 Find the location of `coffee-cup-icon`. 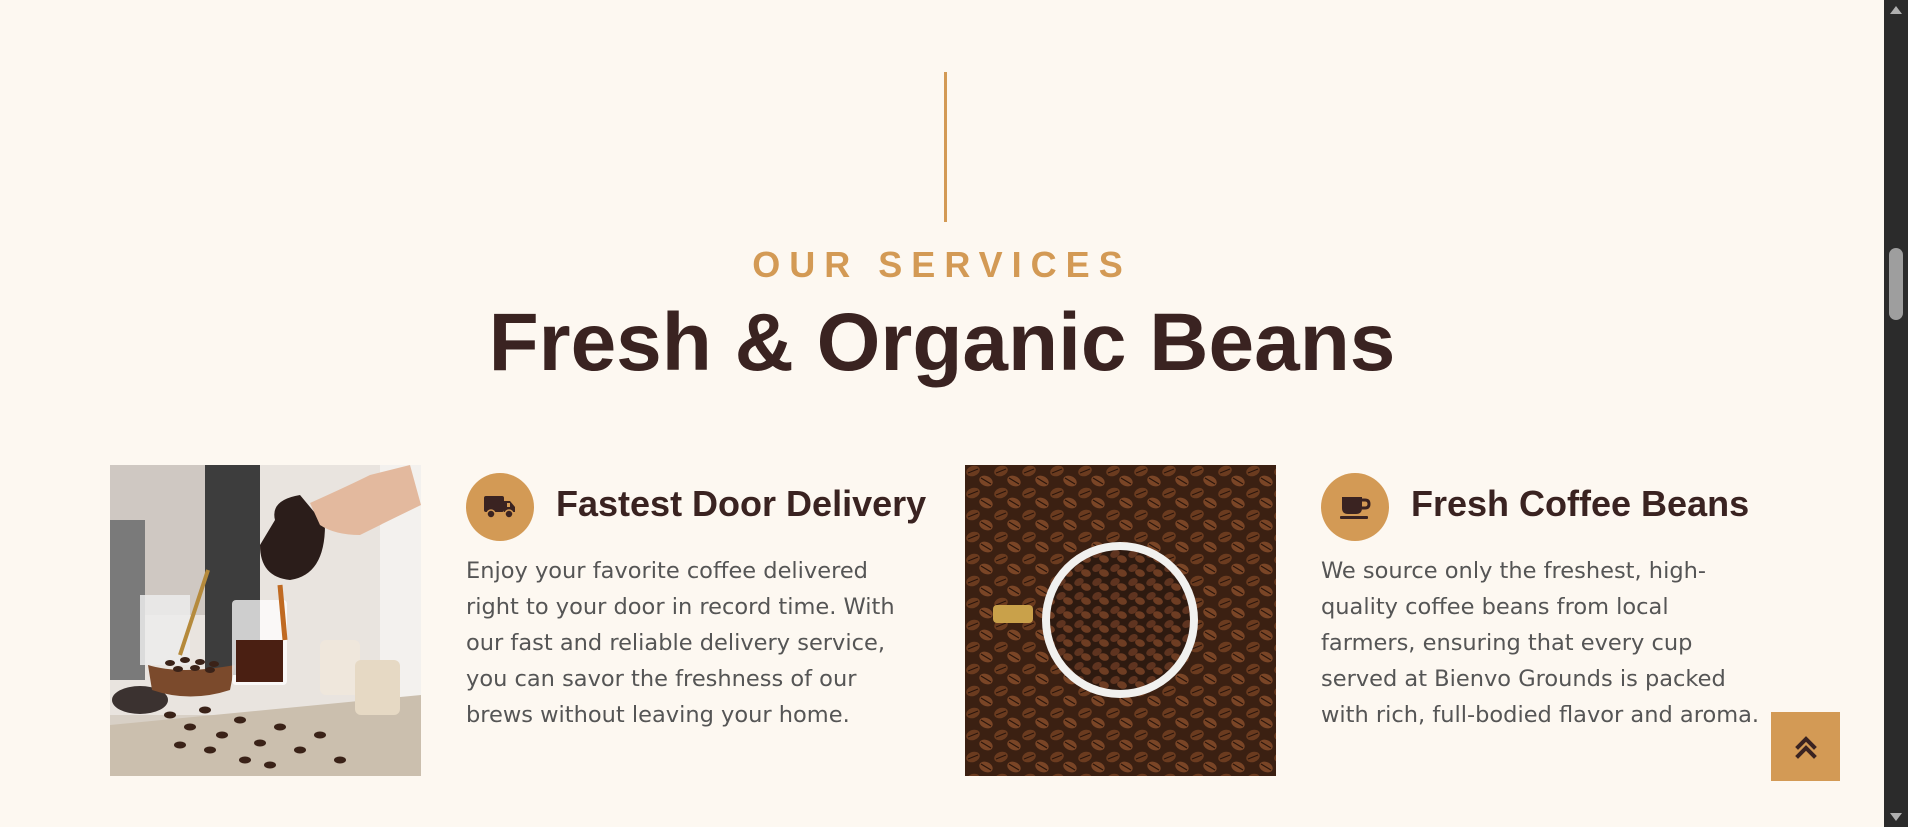

coffee-cup-icon is located at coordinates (1355, 508).